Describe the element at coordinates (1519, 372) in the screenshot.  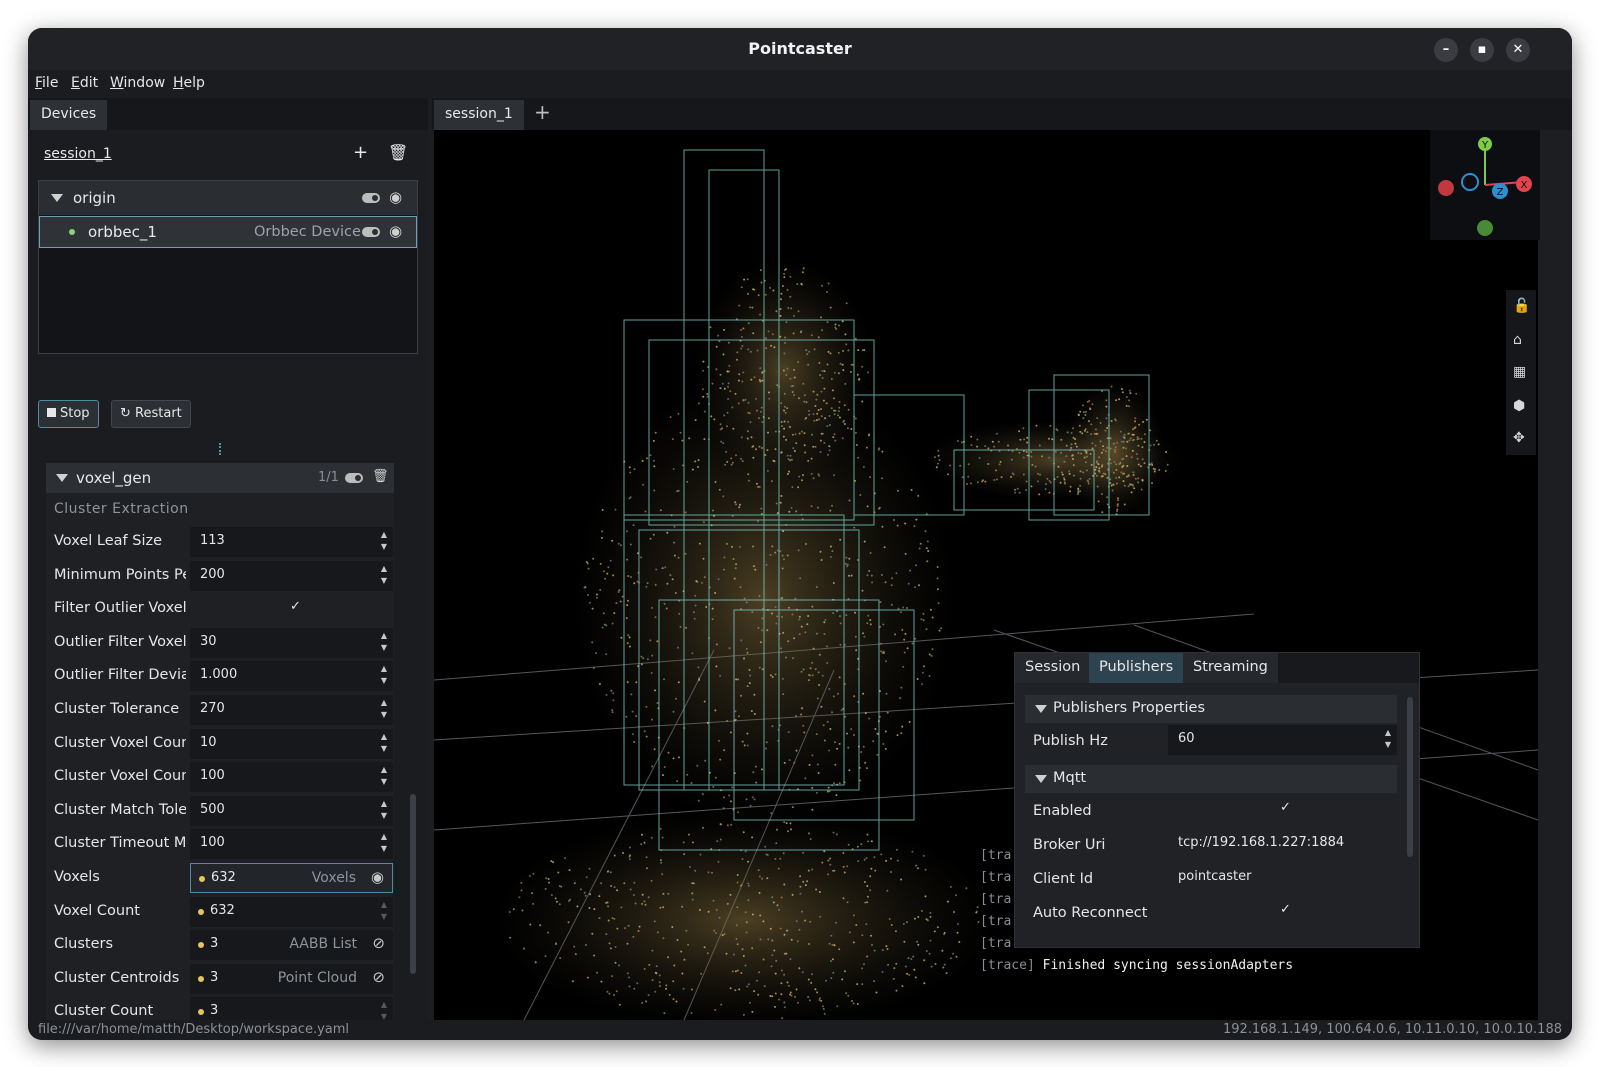
I see `grid-icon: ▦` at that location.